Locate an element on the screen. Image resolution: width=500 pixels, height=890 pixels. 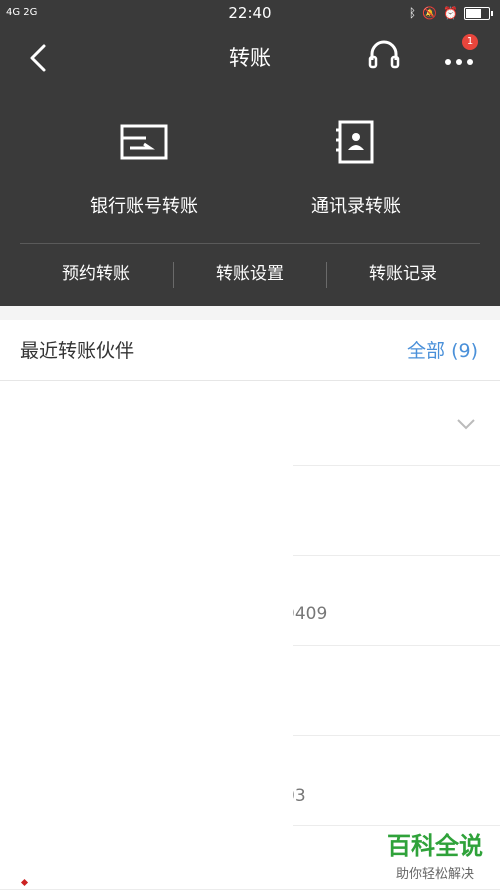
tab-transfer-settings: 转账设置 is located at coordinates (250, 274).